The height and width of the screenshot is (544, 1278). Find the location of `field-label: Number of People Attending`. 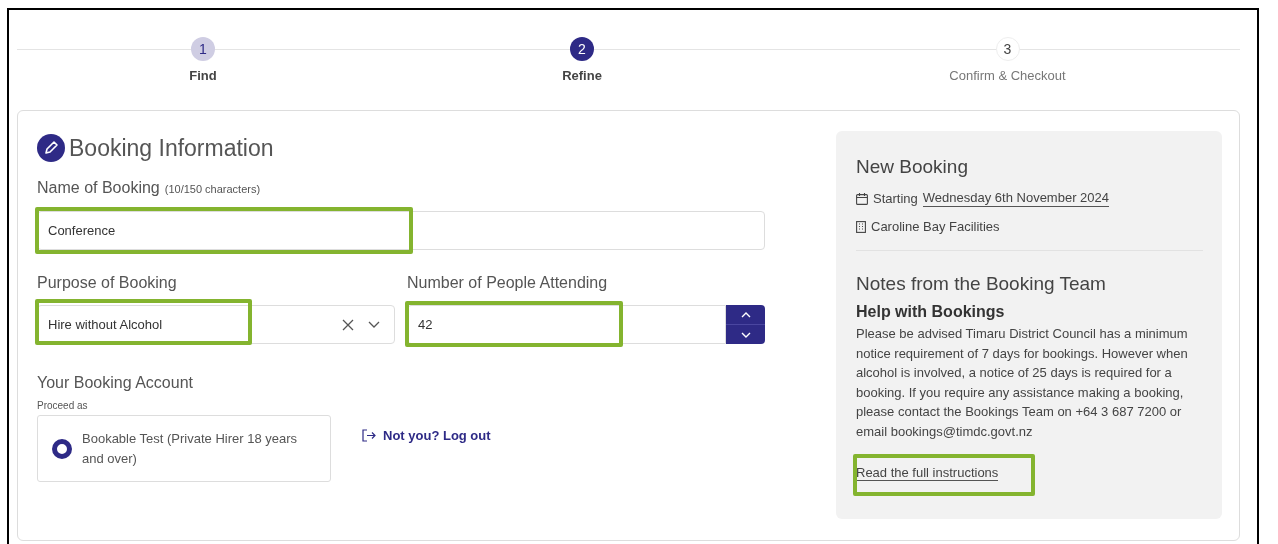

field-label: Number of People Attending is located at coordinates (508, 283).